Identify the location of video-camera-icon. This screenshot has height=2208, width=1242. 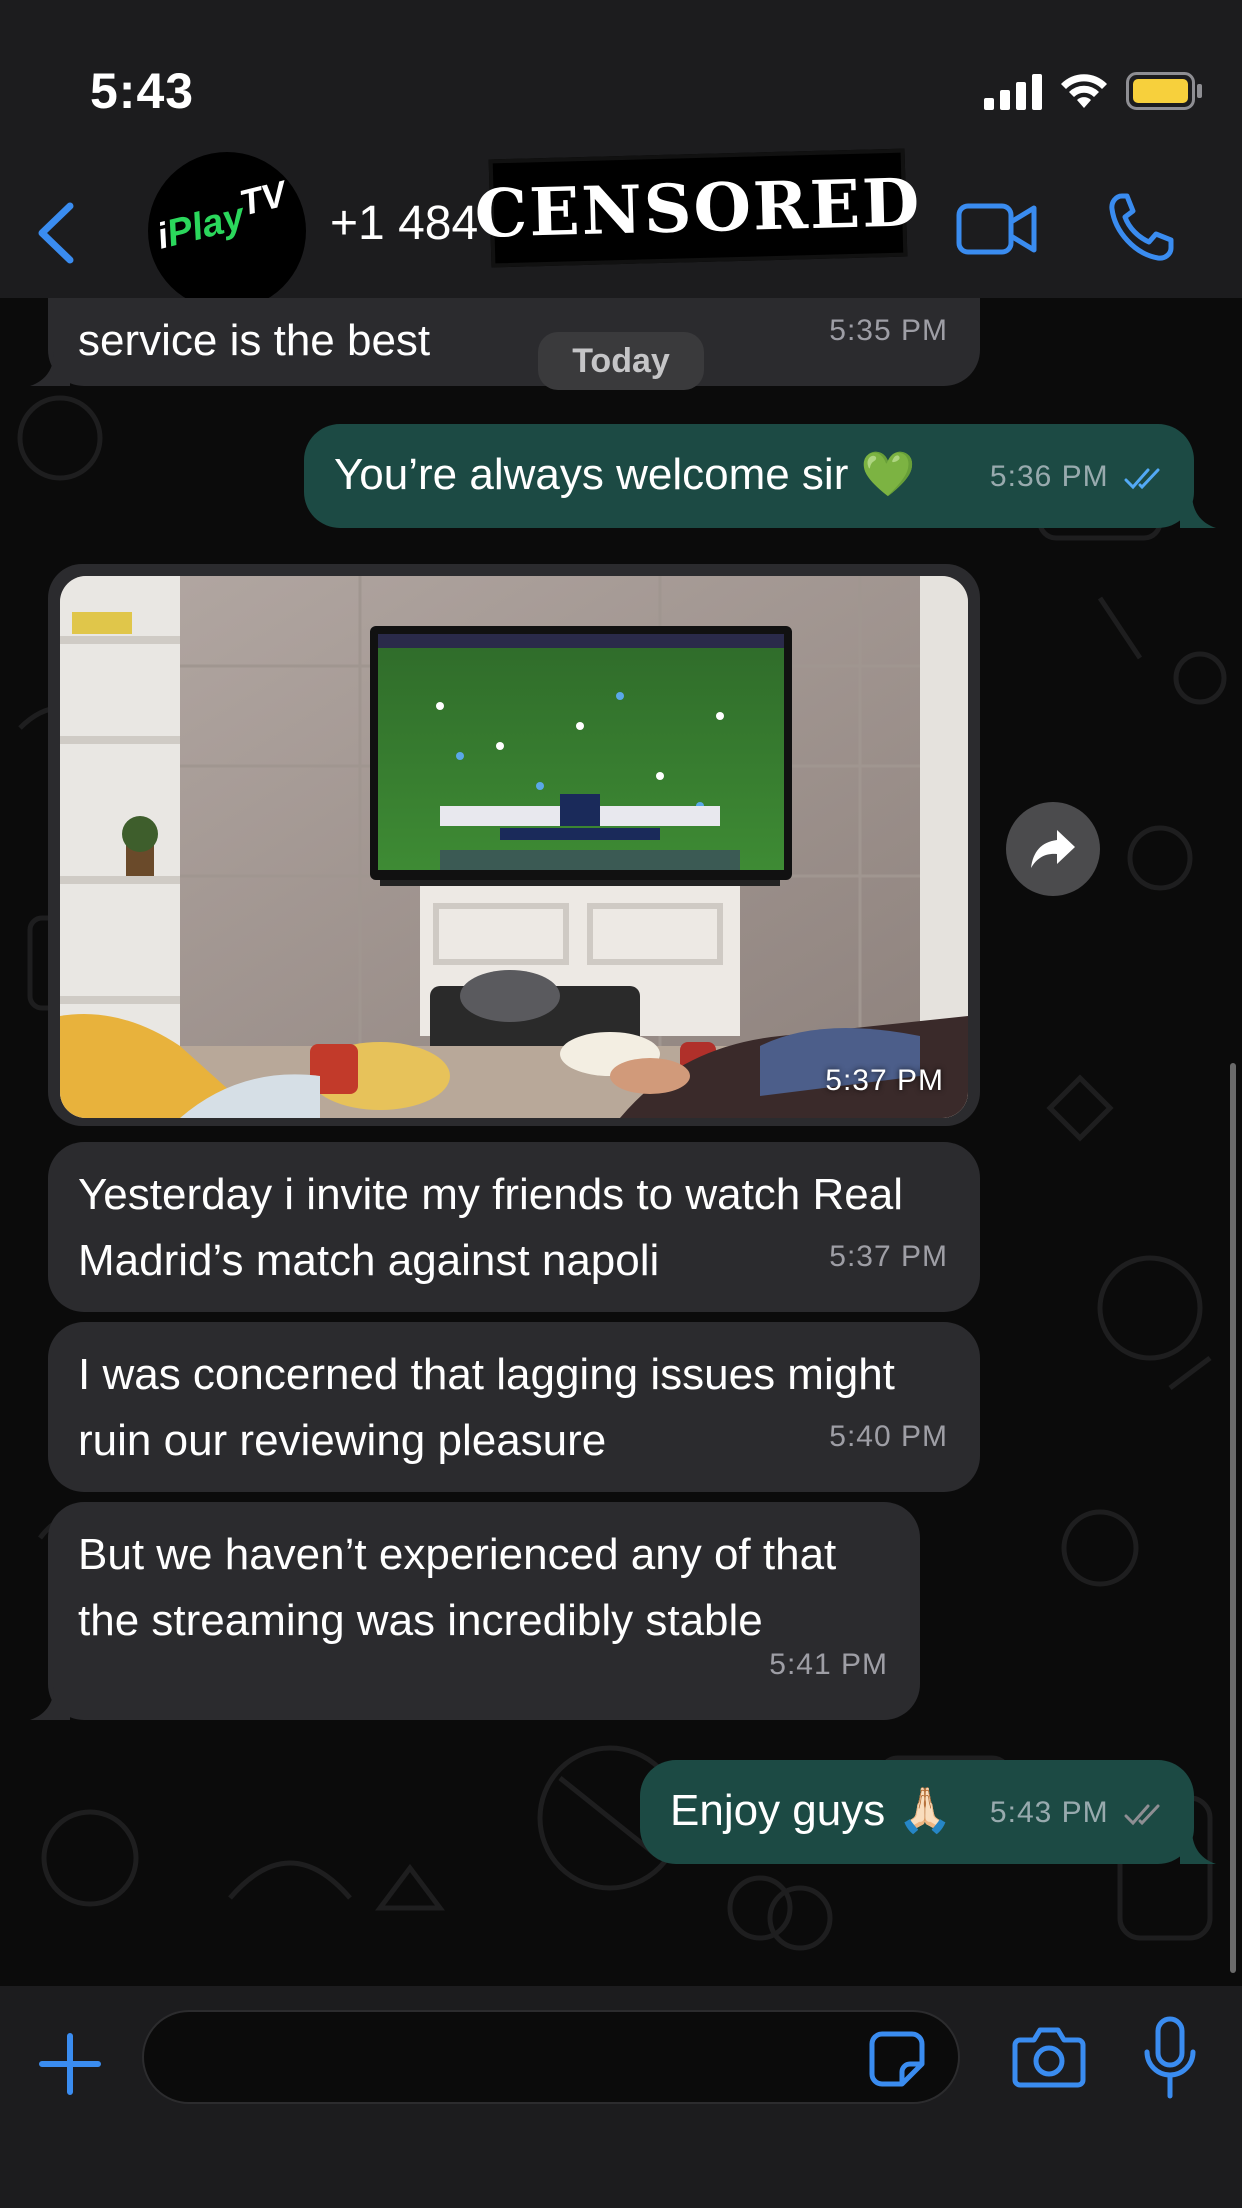
(997, 229).